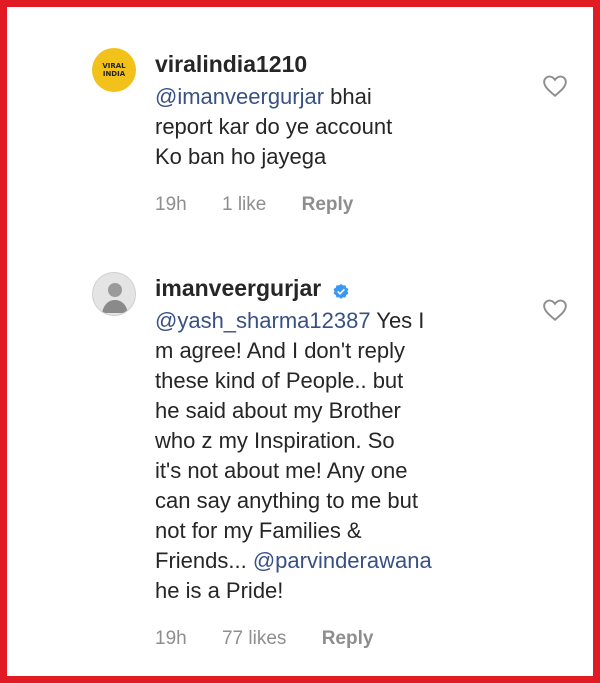  Describe the element at coordinates (239, 96) in the screenshot. I see `mention-link: @imanveergurjar` at that location.